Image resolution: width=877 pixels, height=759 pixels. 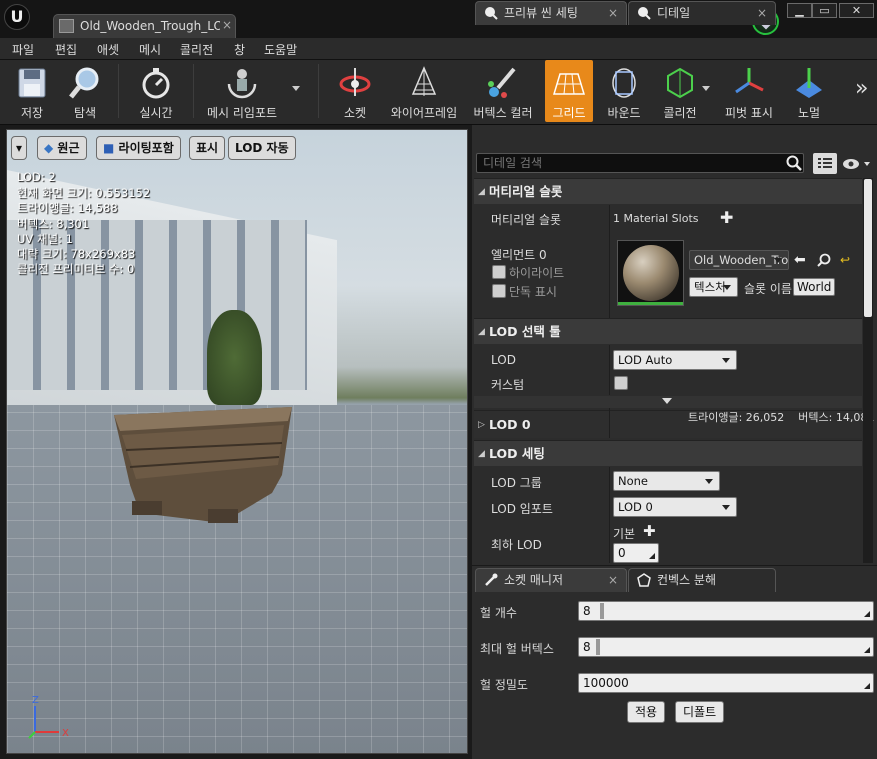 What do you see at coordinates (668, 402) in the screenshot?
I see `advanced-expander` at bounding box center [668, 402].